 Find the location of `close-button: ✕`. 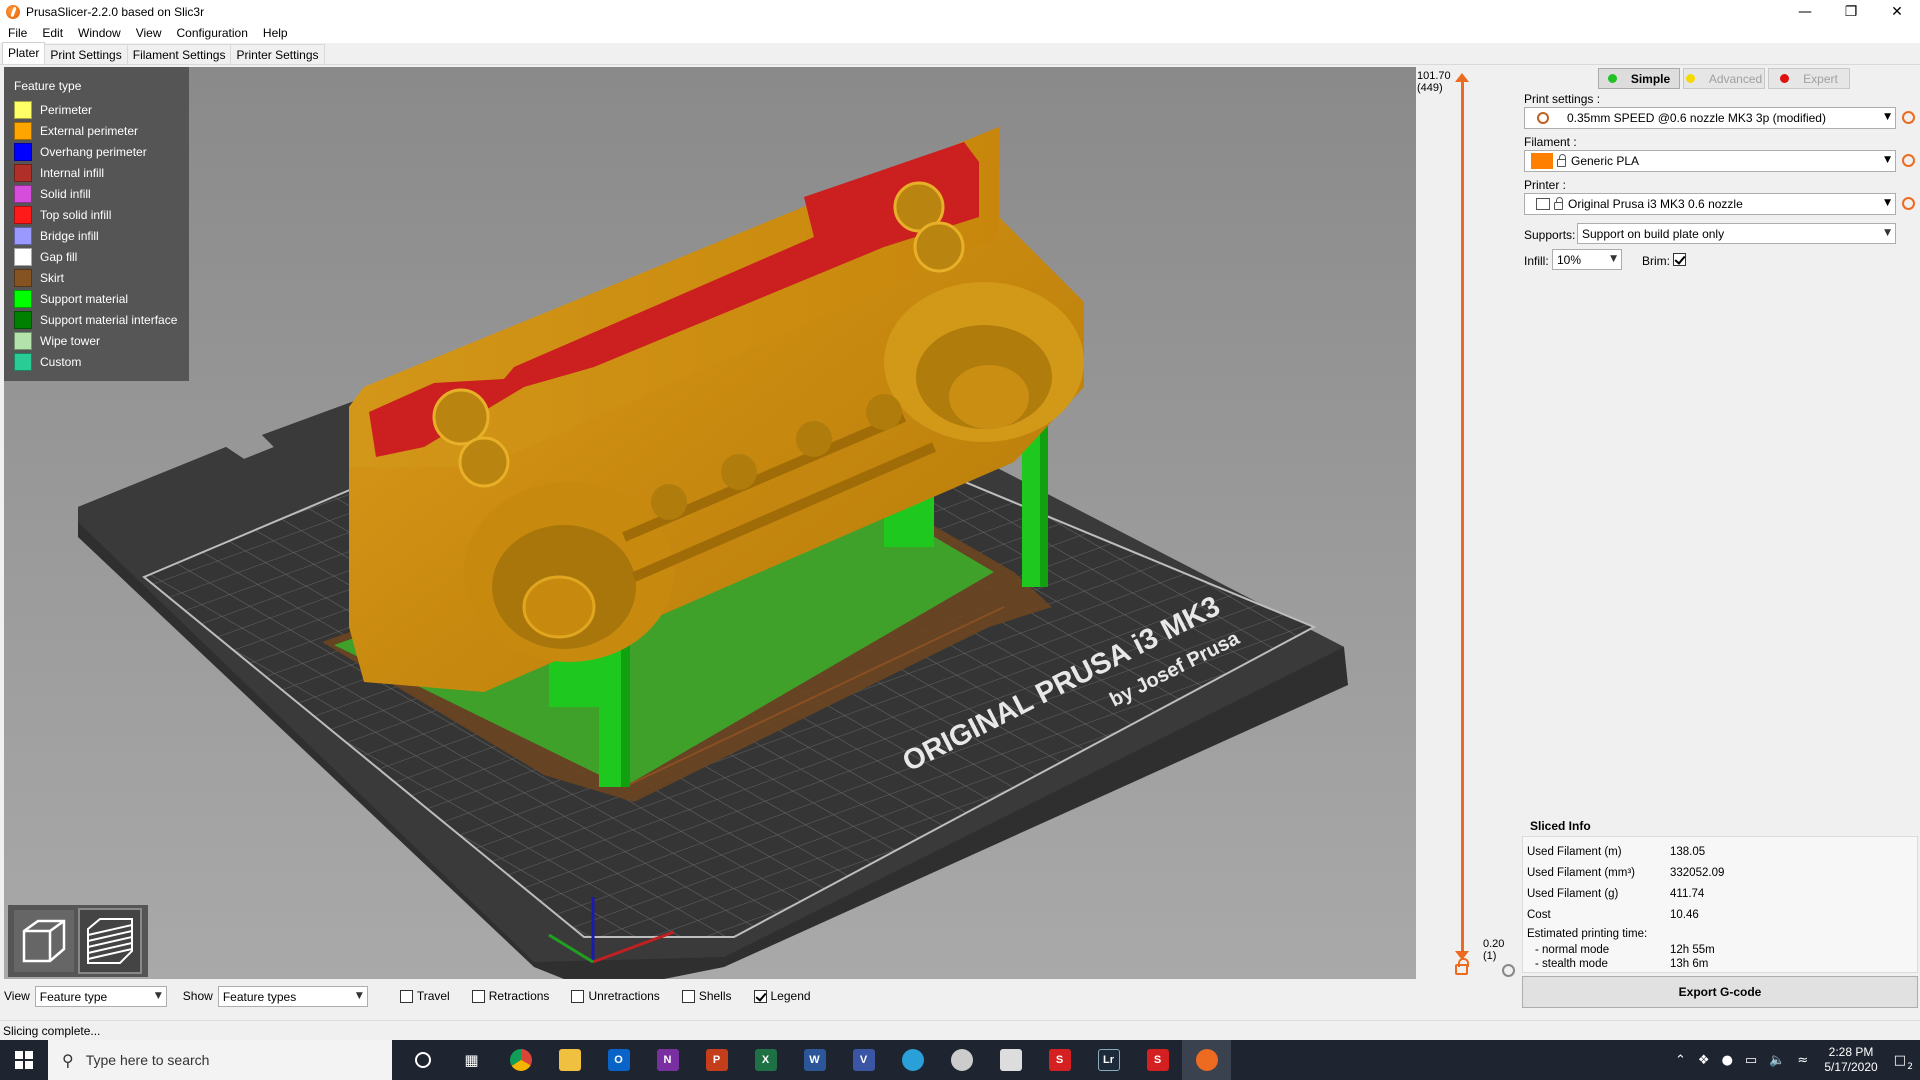

close-button: ✕ is located at coordinates (1897, 11).